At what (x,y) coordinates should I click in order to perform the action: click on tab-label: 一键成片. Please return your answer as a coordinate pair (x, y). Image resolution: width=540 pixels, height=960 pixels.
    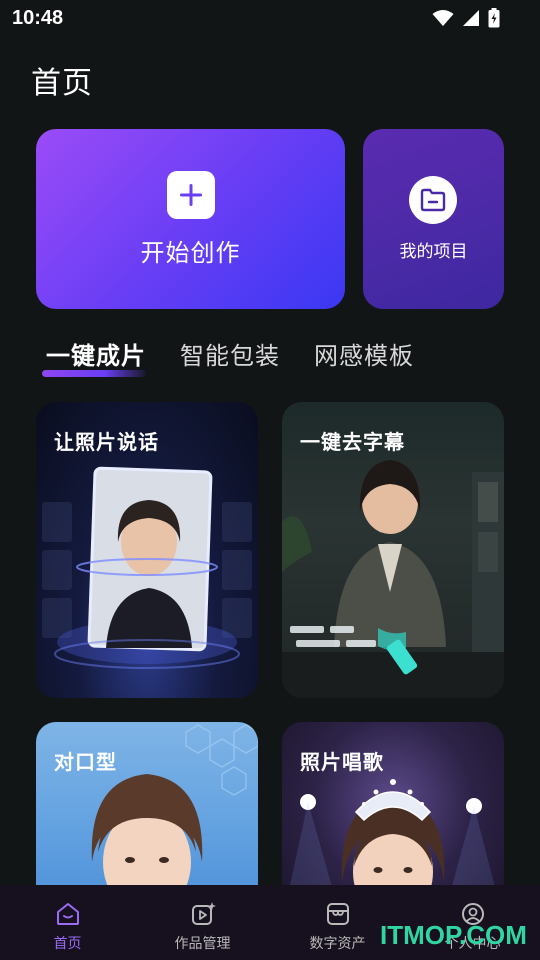
    Looking at the image, I should click on (96, 356).